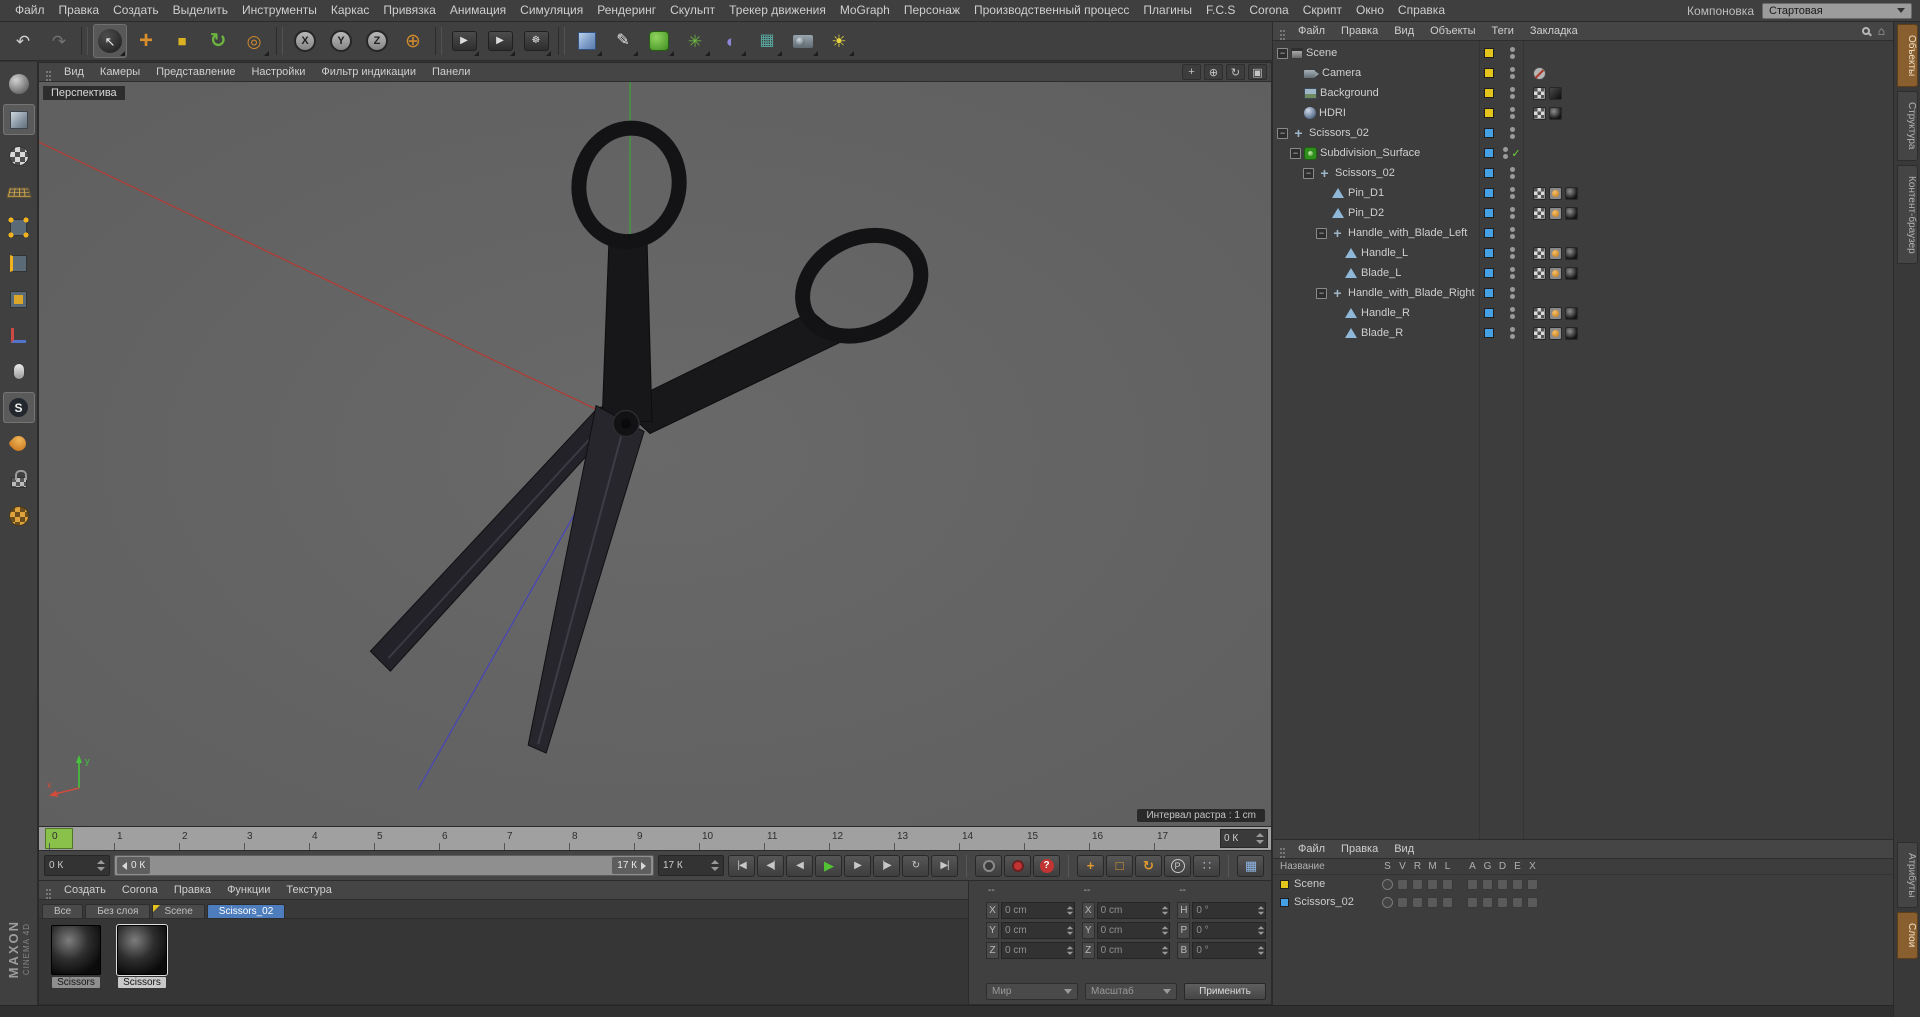 The width and height of the screenshot is (1920, 1017). I want to click on menu-item: Создать, so click(136, 10).